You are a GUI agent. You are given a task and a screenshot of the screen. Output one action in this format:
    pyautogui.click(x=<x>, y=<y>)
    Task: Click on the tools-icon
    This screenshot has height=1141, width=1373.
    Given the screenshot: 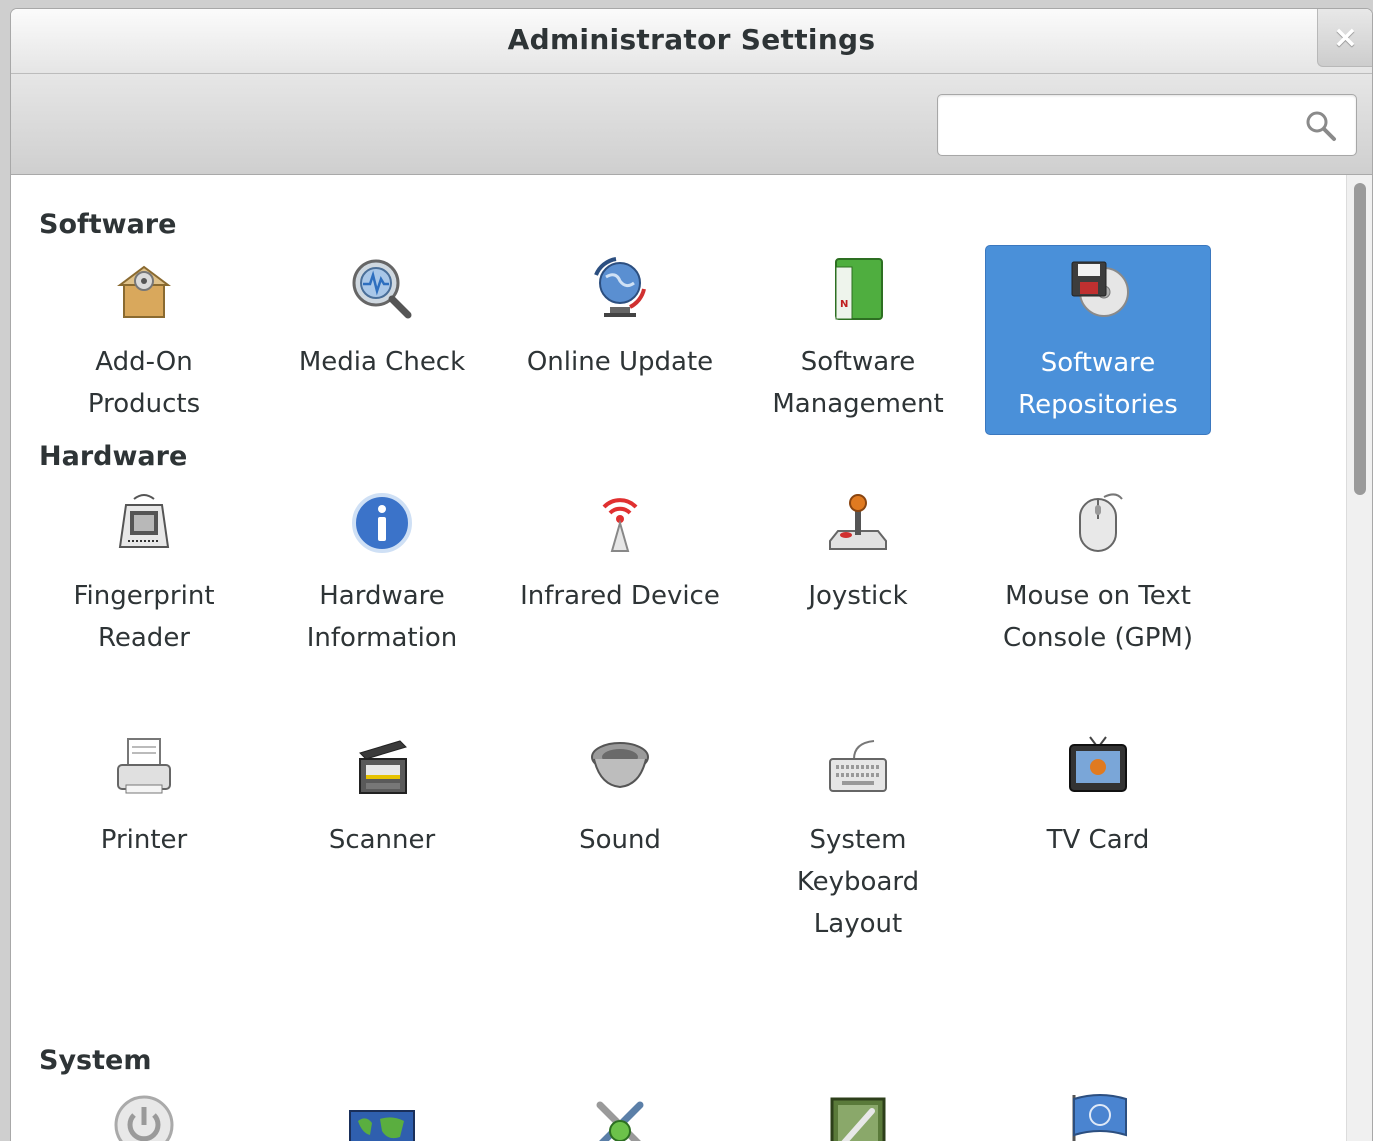 What is the action you would take?
    pyautogui.click(x=620, y=1121)
    